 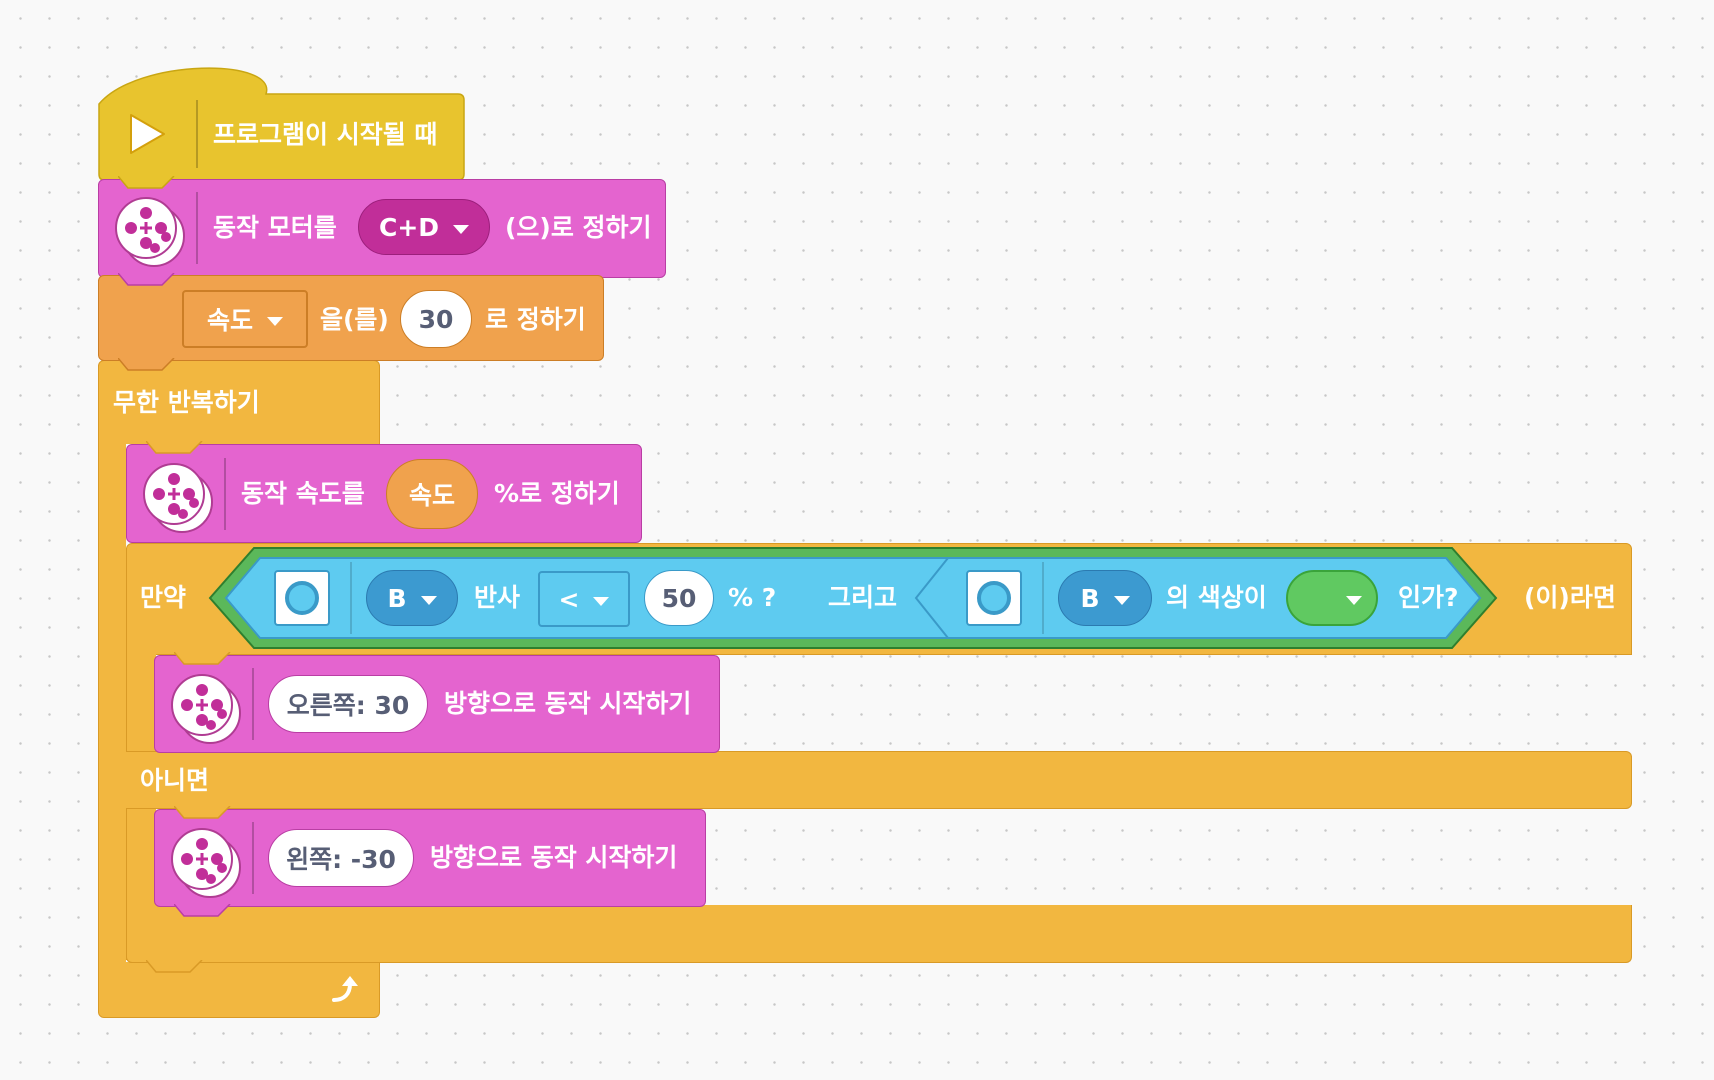 I want to click on steering-right-input: 오른쪽: 30, so click(x=348, y=704).